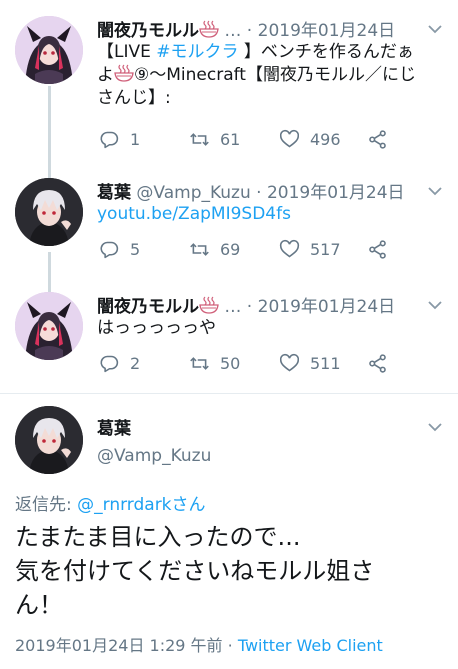 This screenshot has height=669, width=458. What do you see at coordinates (127, 52) in the screenshot?
I see `text-segment: 【LIVE` at bounding box center [127, 52].